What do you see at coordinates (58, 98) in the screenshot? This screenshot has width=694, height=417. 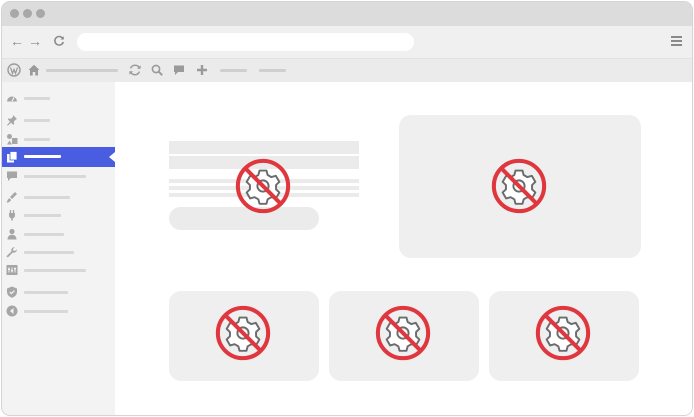 I see `sidebar-item-dashboard` at bounding box center [58, 98].